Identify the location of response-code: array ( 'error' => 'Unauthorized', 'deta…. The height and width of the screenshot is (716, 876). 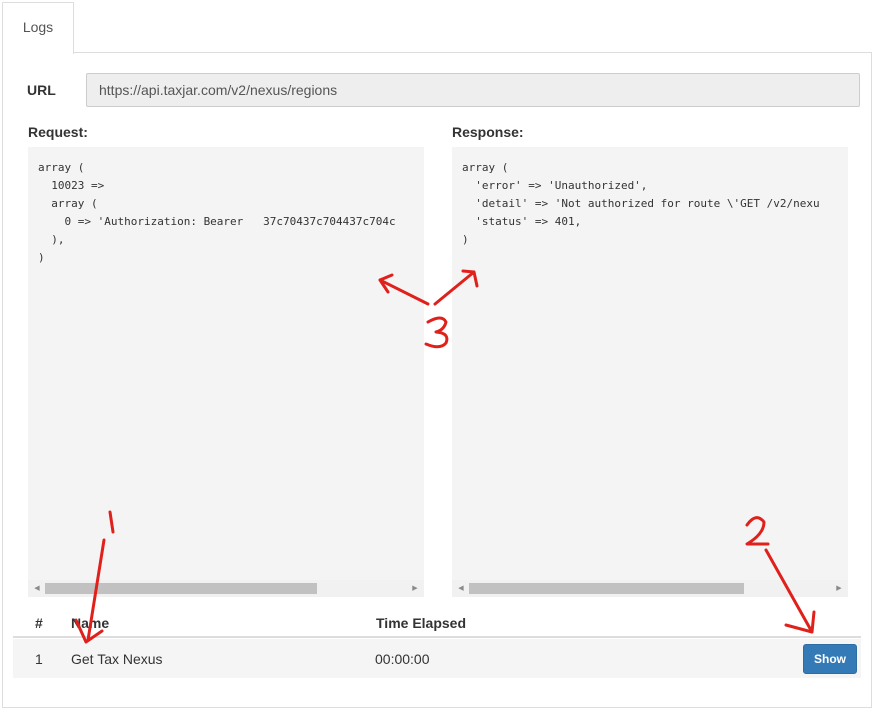
(641, 203).